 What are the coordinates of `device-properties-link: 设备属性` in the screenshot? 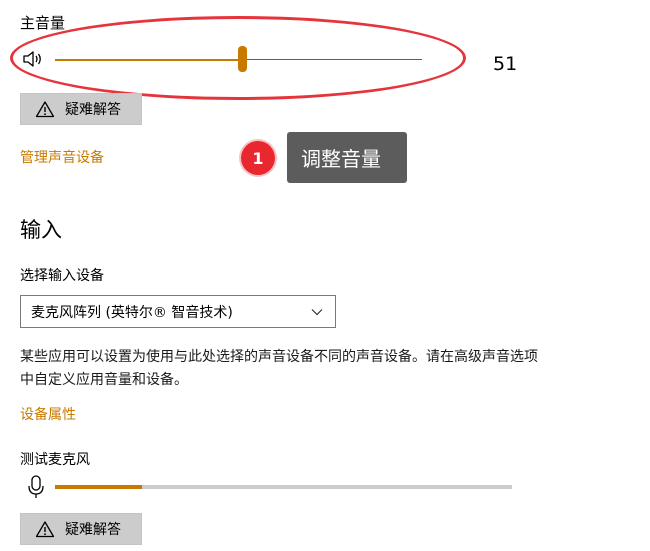 It's located at (48, 414).